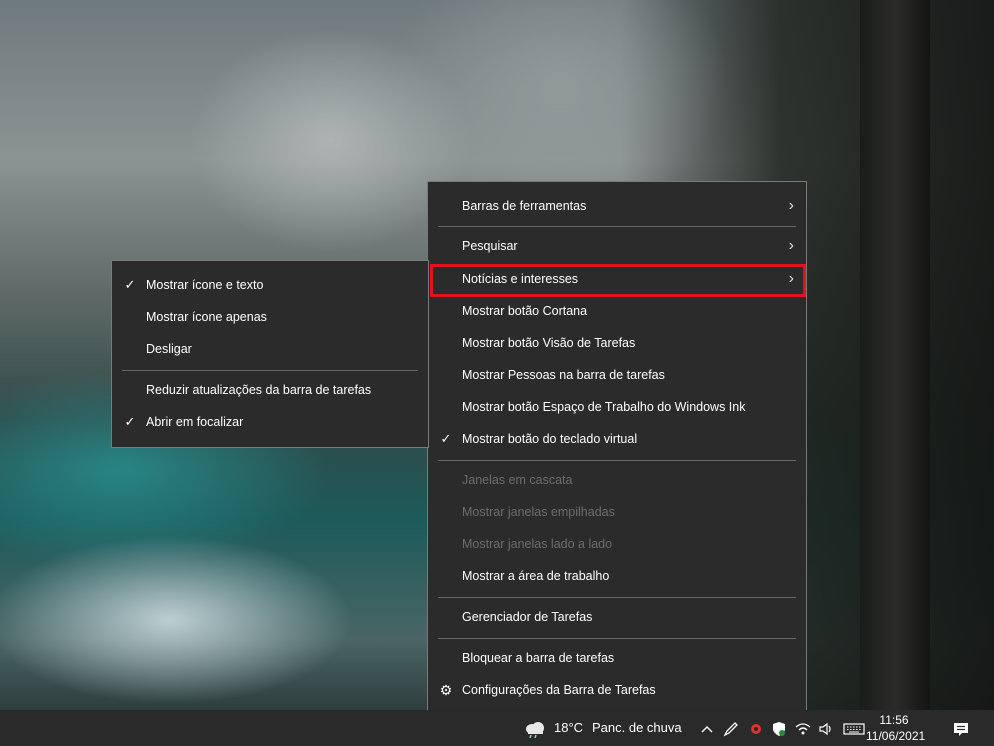  Describe the element at coordinates (536, 576) in the screenshot. I see `menu-item-label: Mostrar a área de trabalho` at that location.